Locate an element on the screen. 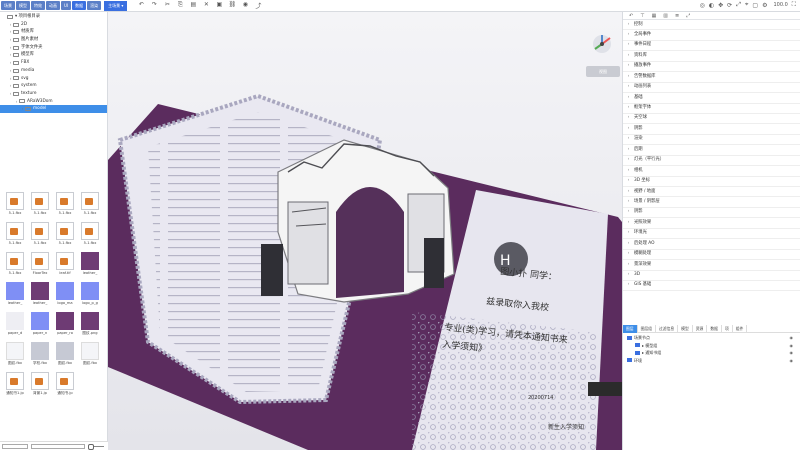  asset-item: 图纹.png is located at coordinates (90, 325).